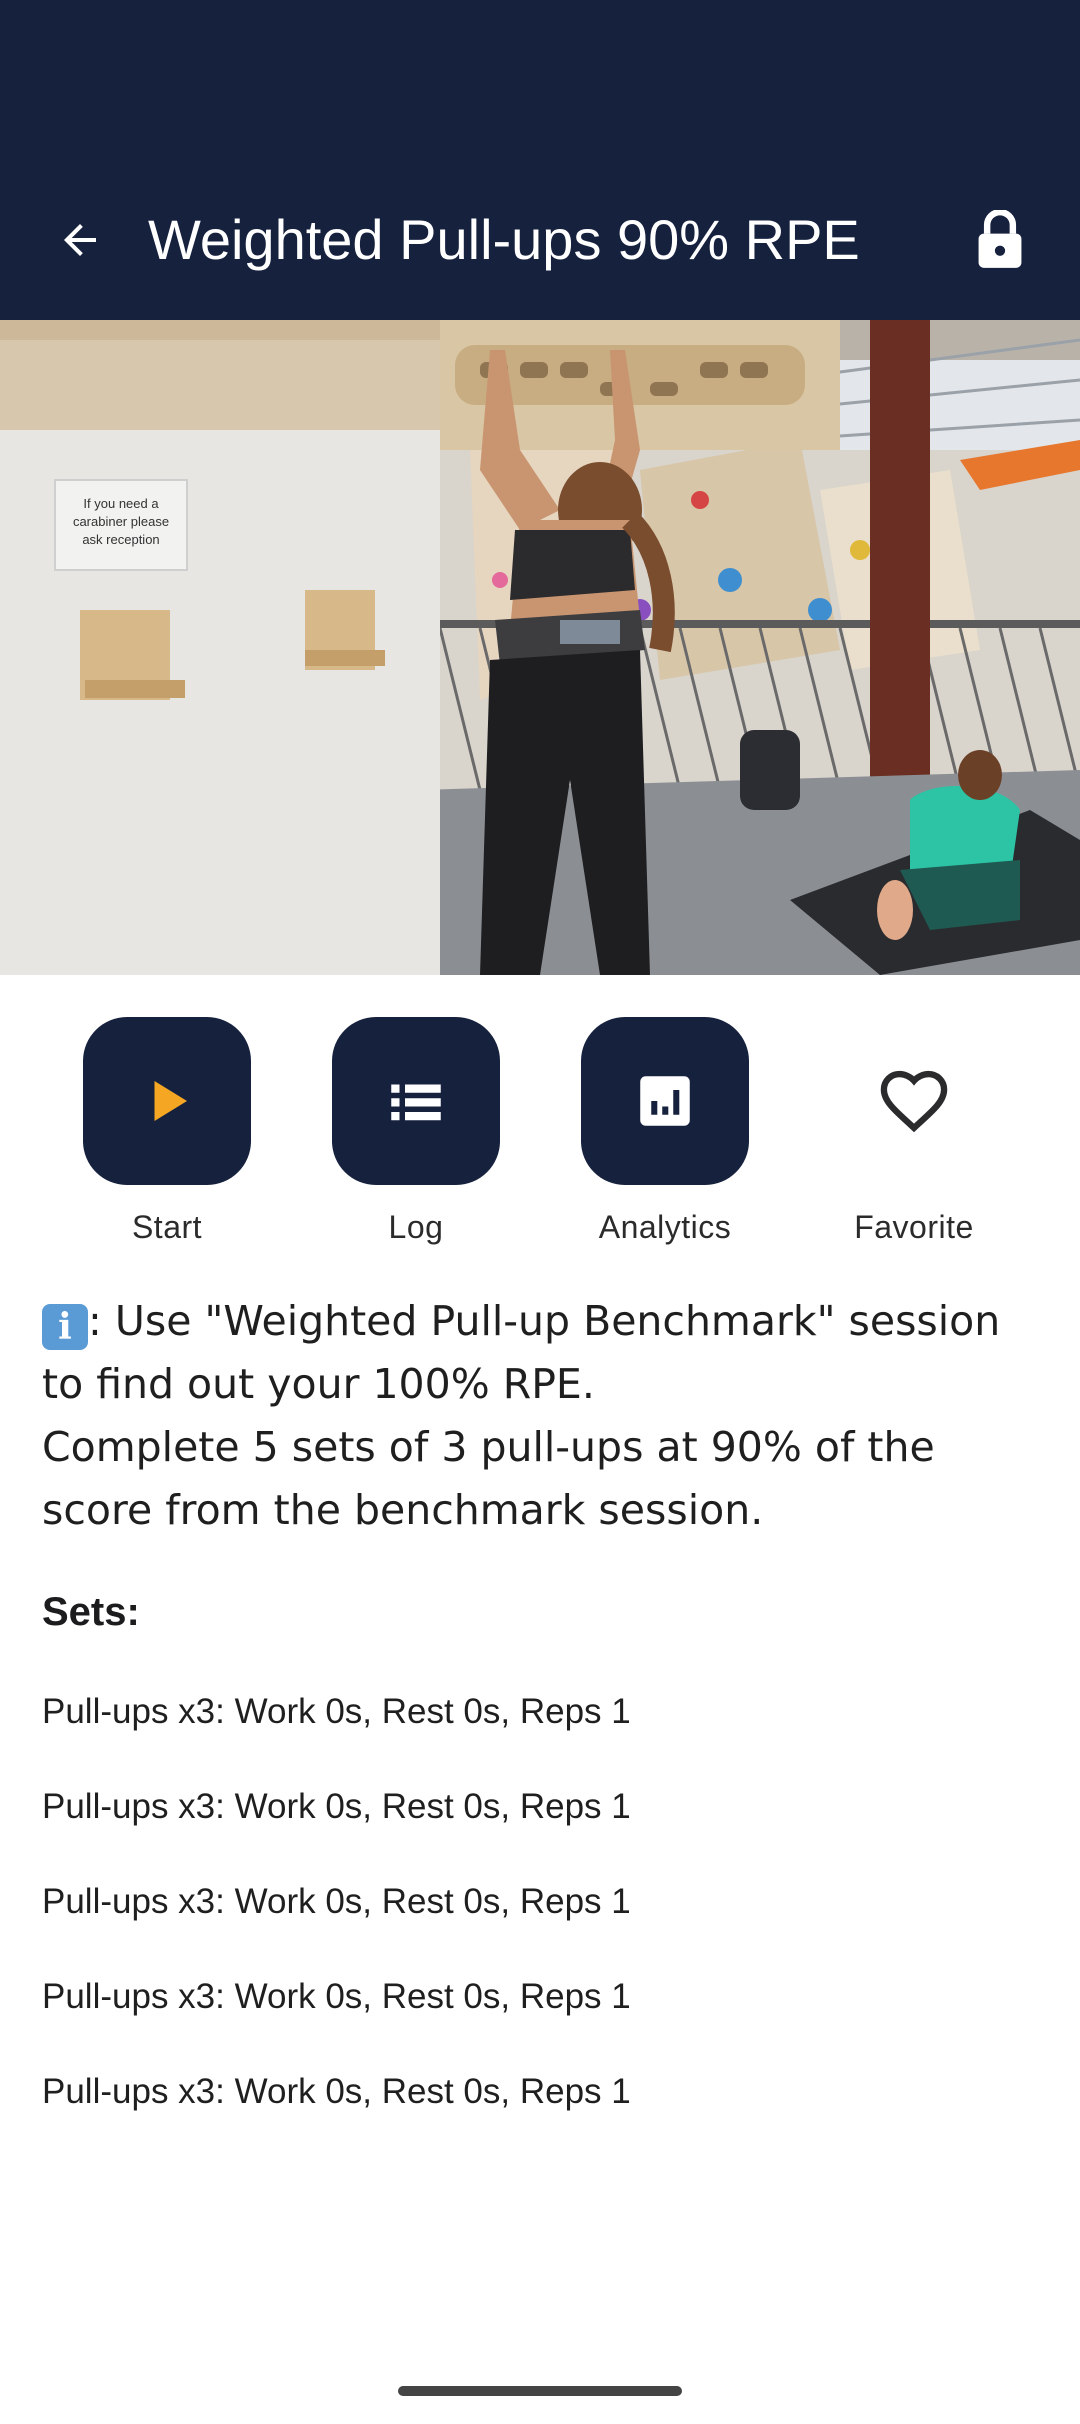  What do you see at coordinates (65, 1327) in the screenshot?
I see `info-icon: i` at bounding box center [65, 1327].